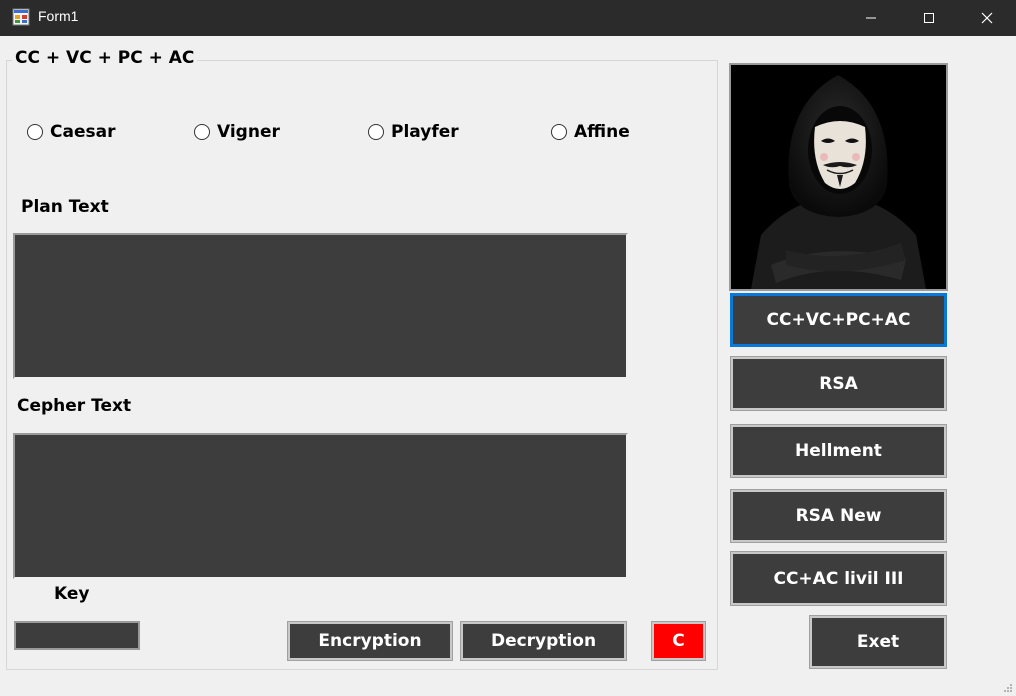 The height and width of the screenshot is (696, 1016). What do you see at coordinates (678, 641) in the screenshot?
I see `clear-button: C` at bounding box center [678, 641].